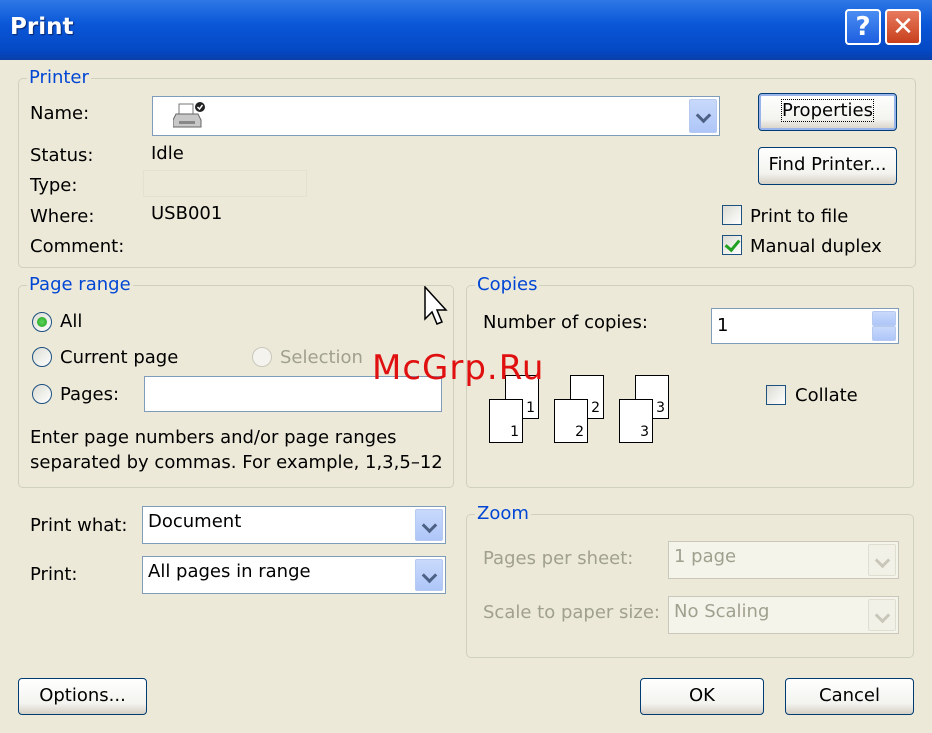 The image size is (932, 733). I want to click on copies-spinner, so click(884, 326).